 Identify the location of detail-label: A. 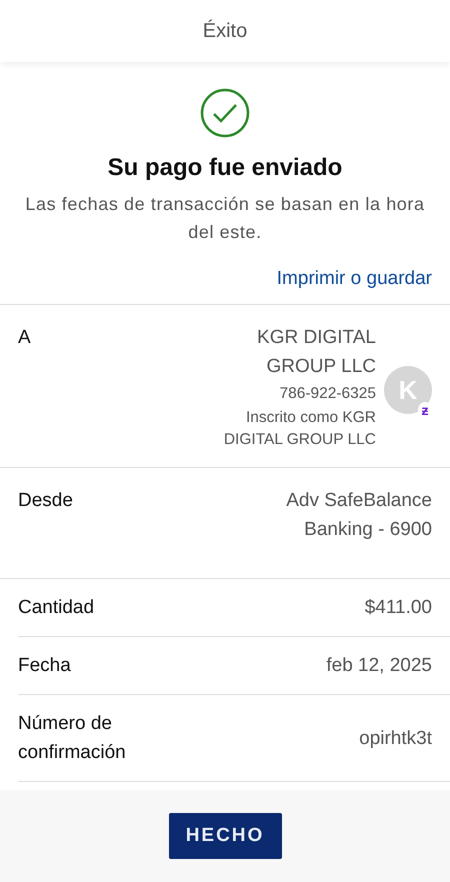
(24, 338).